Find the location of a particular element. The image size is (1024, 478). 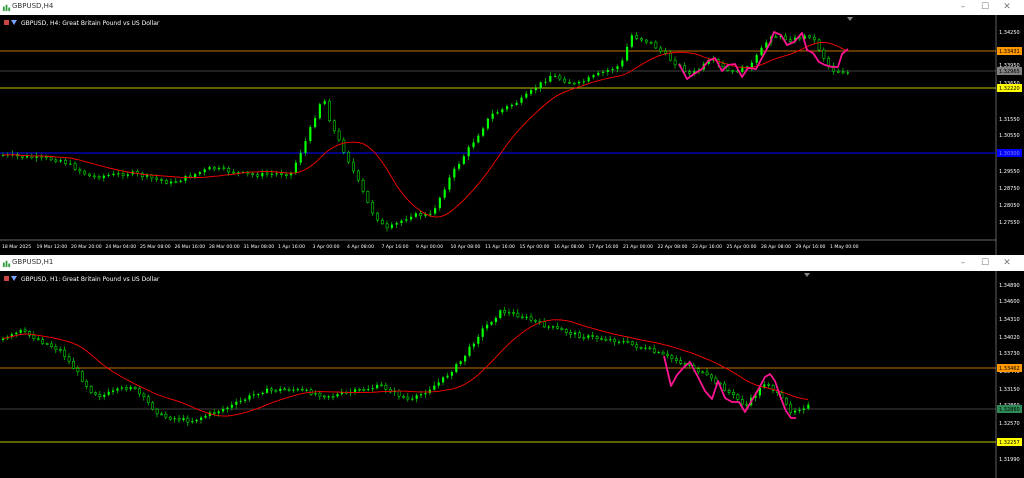

time-label: 22 Apr 08:00 is located at coordinates (673, 247).